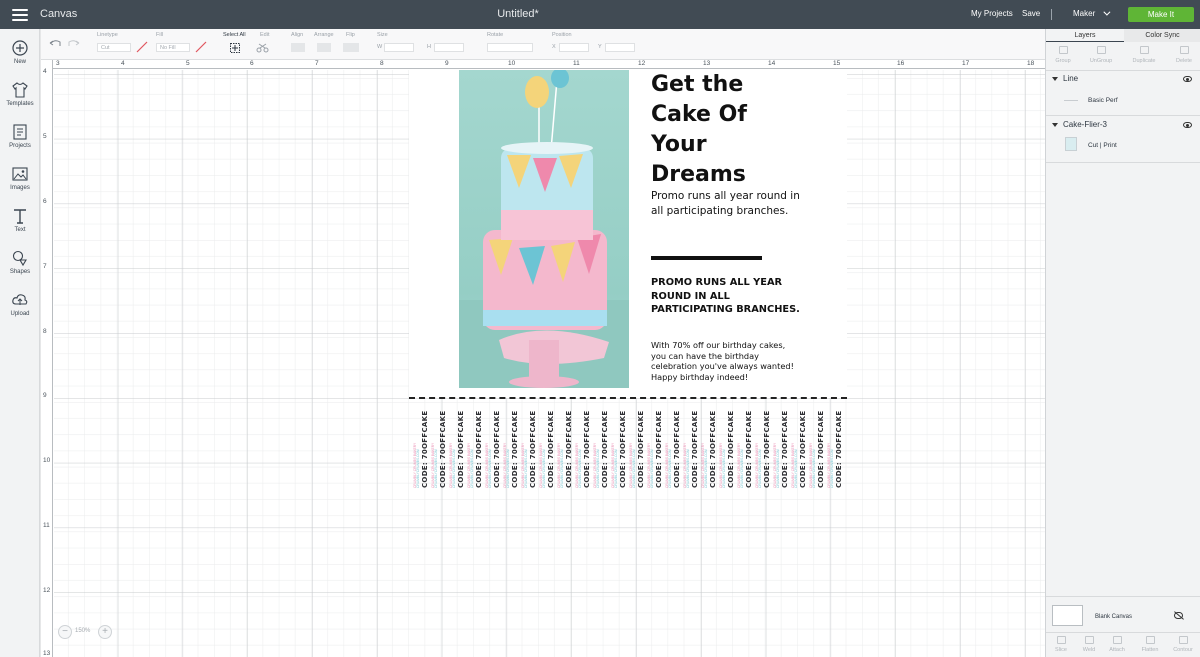 This screenshot has width=1200, height=657. What do you see at coordinates (350, 35) in the screenshot?
I see `flip-label: Flip` at bounding box center [350, 35].